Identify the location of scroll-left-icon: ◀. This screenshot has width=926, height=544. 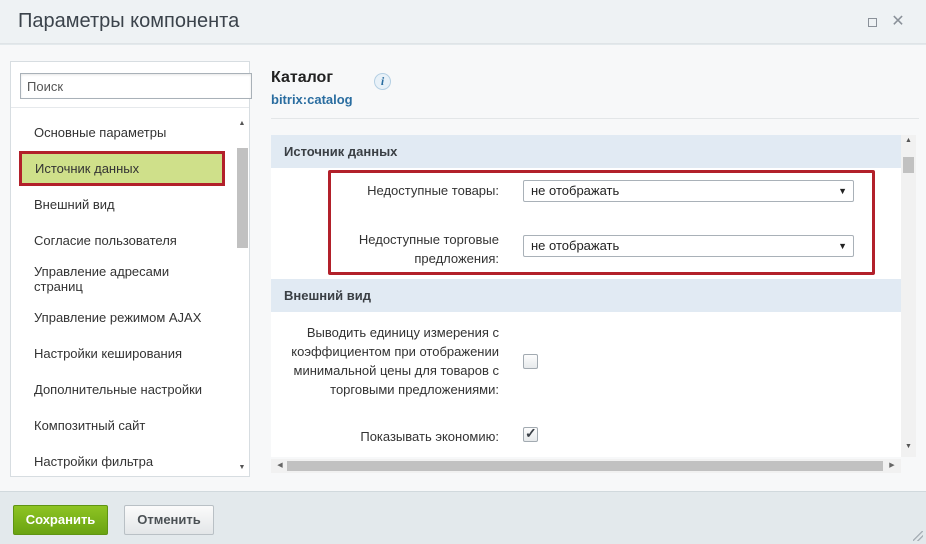
(280, 466).